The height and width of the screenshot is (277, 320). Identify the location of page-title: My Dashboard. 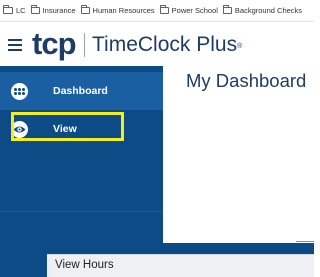
(246, 80).